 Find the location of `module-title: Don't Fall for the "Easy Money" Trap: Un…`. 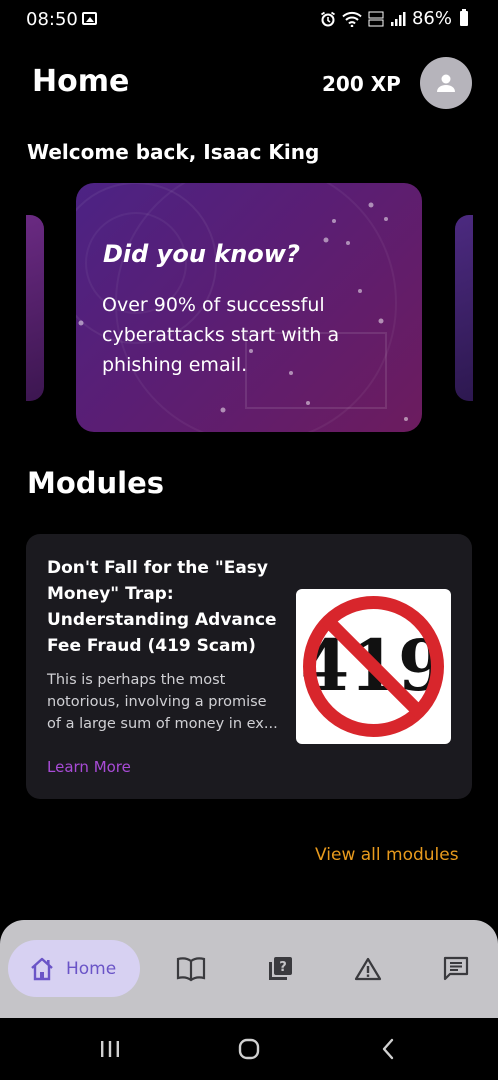

module-title: Don't Fall for the "Easy Money" Trap: Un… is located at coordinates (162, 607).